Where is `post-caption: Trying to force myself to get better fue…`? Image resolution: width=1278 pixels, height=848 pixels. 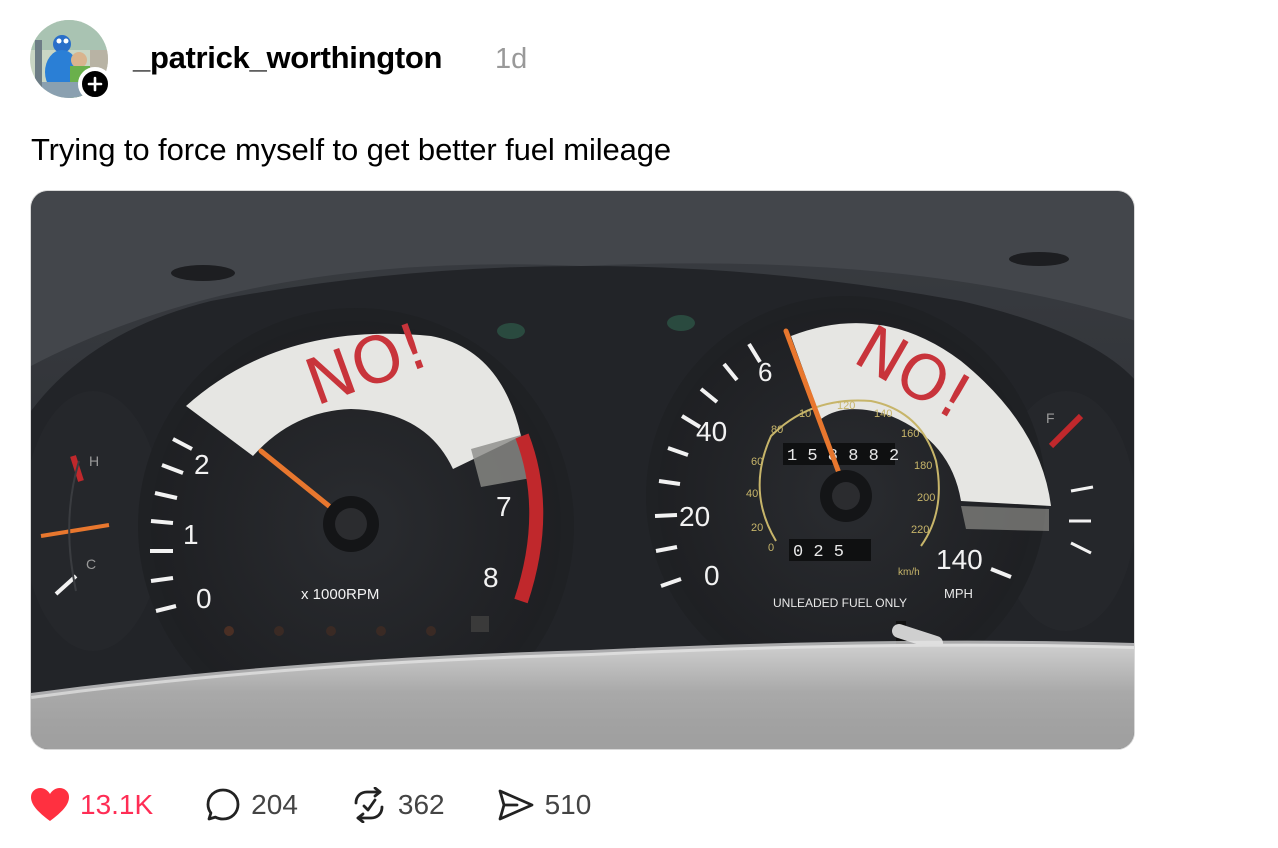 post-caption: Trying to force myself to get better fue… is located at coordinates (351, 149).